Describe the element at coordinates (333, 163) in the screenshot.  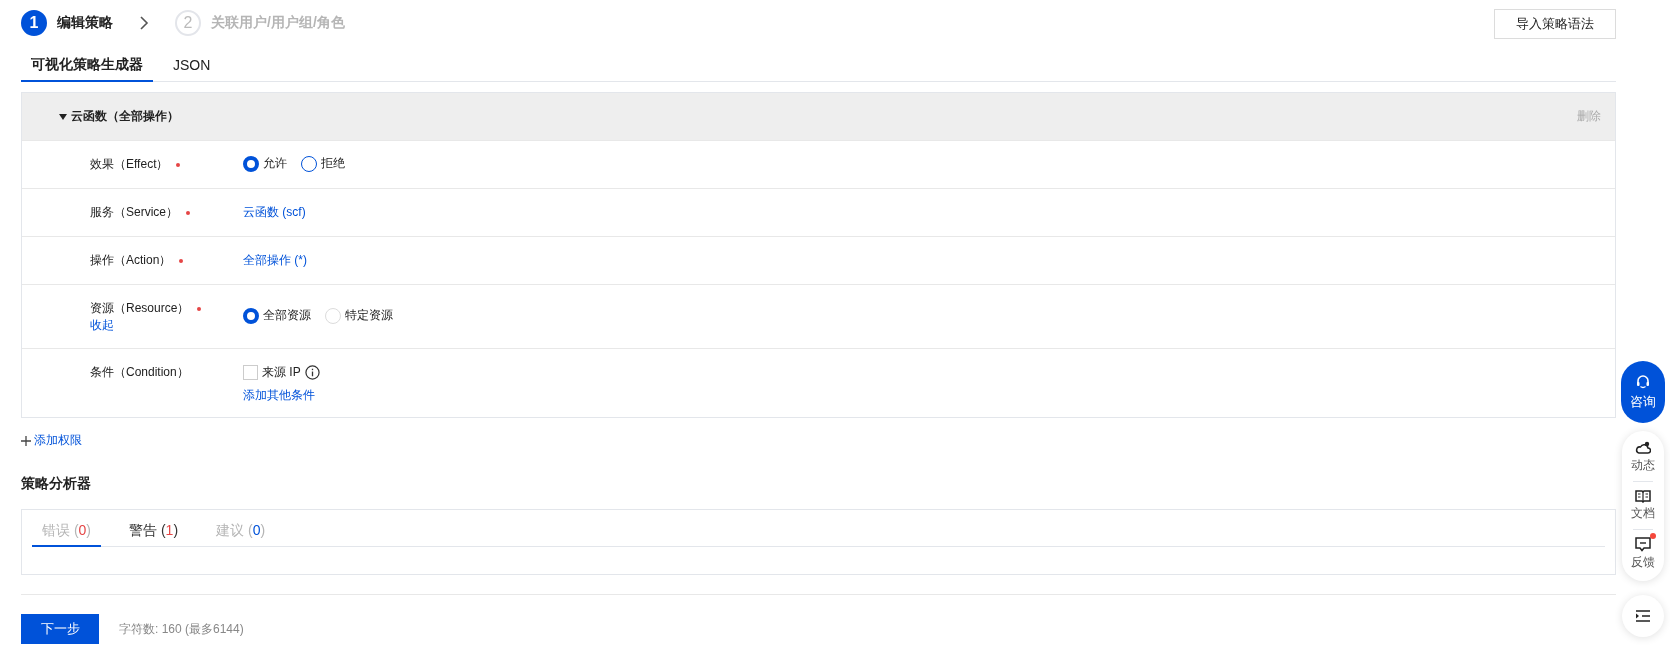
I see `radio-label: 拒绝` at that location.